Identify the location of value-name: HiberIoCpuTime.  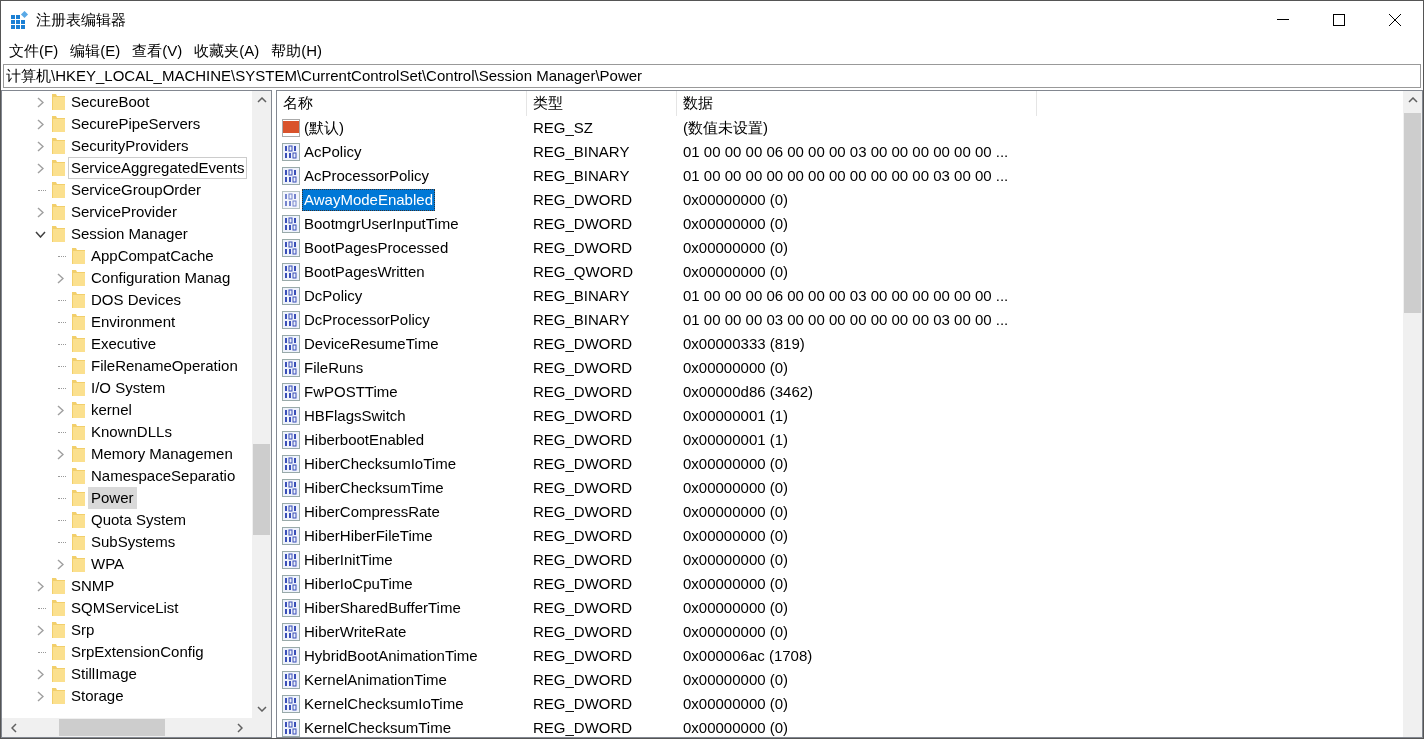
(358, 584).